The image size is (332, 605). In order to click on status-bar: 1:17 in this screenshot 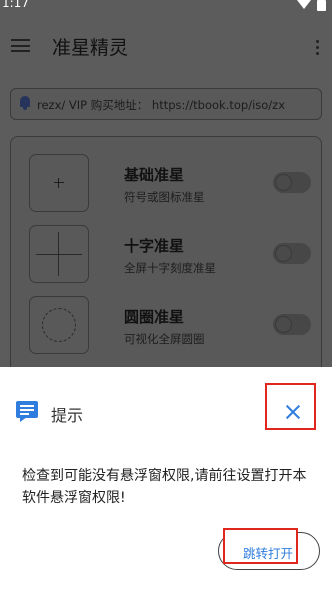, I will do `click(166, 7)`.